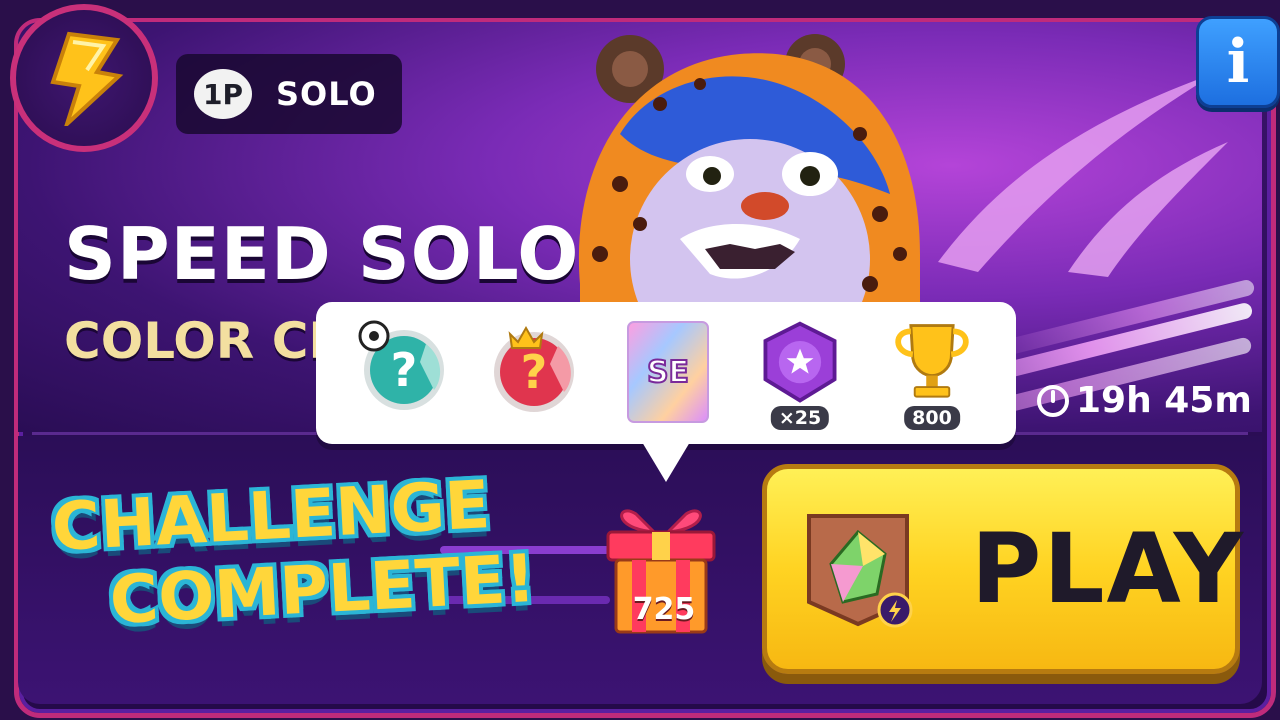 The width and height of the screenshot is (1280, 720). What do you see at coordinates (800, 418) in the screenshot?
I see `reward-count: ×25` at bounding box center [800, 418].